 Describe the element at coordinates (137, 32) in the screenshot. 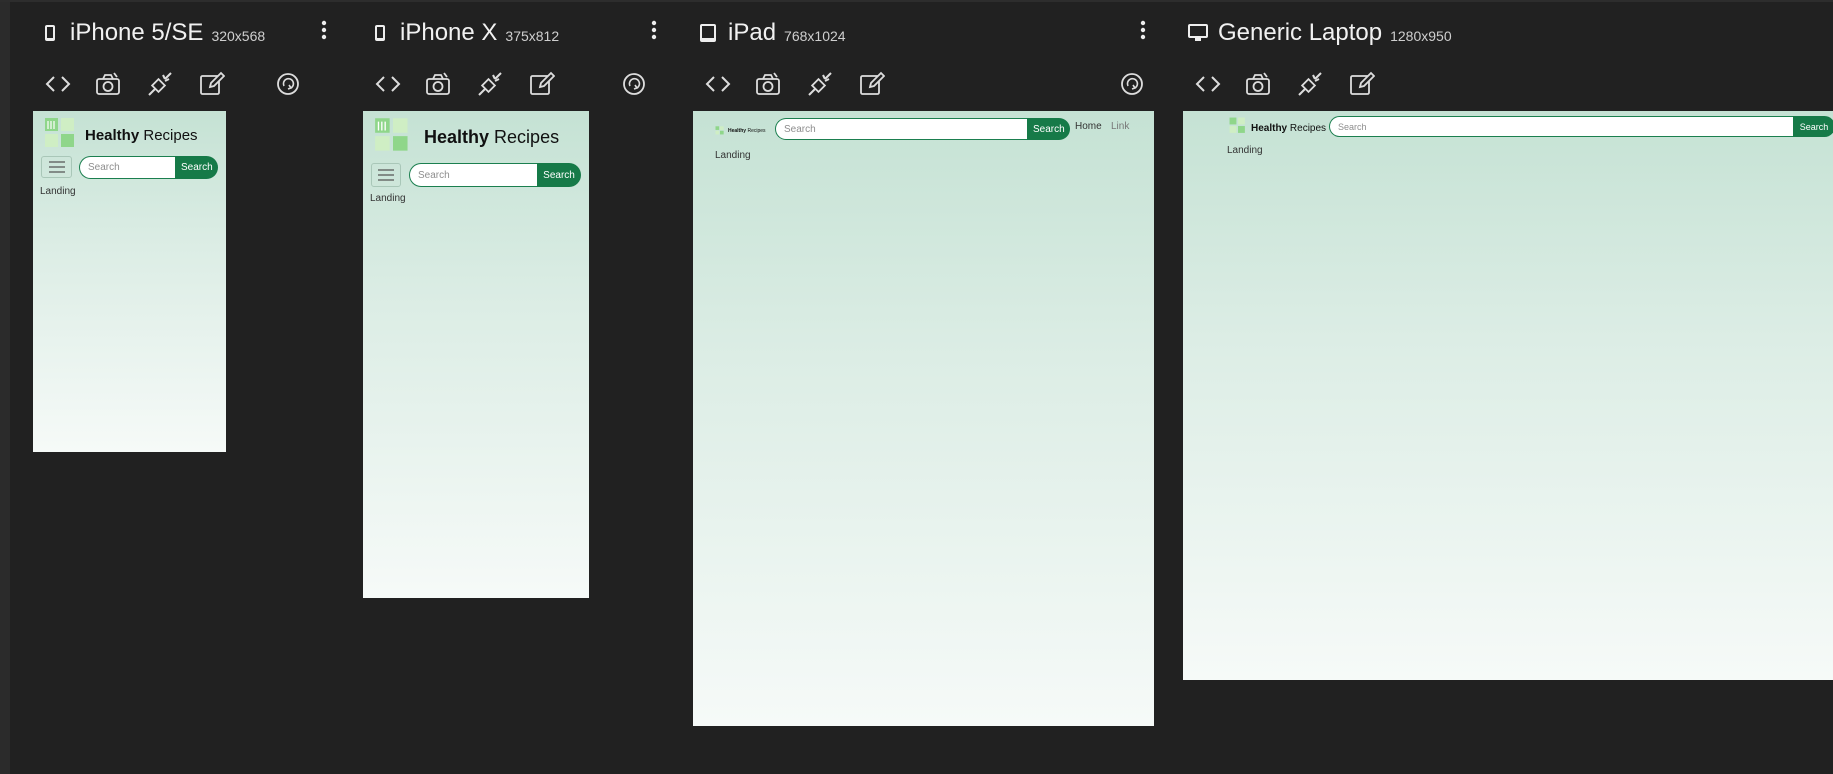

I see `device-name: iPhone 5/SE` at that location.